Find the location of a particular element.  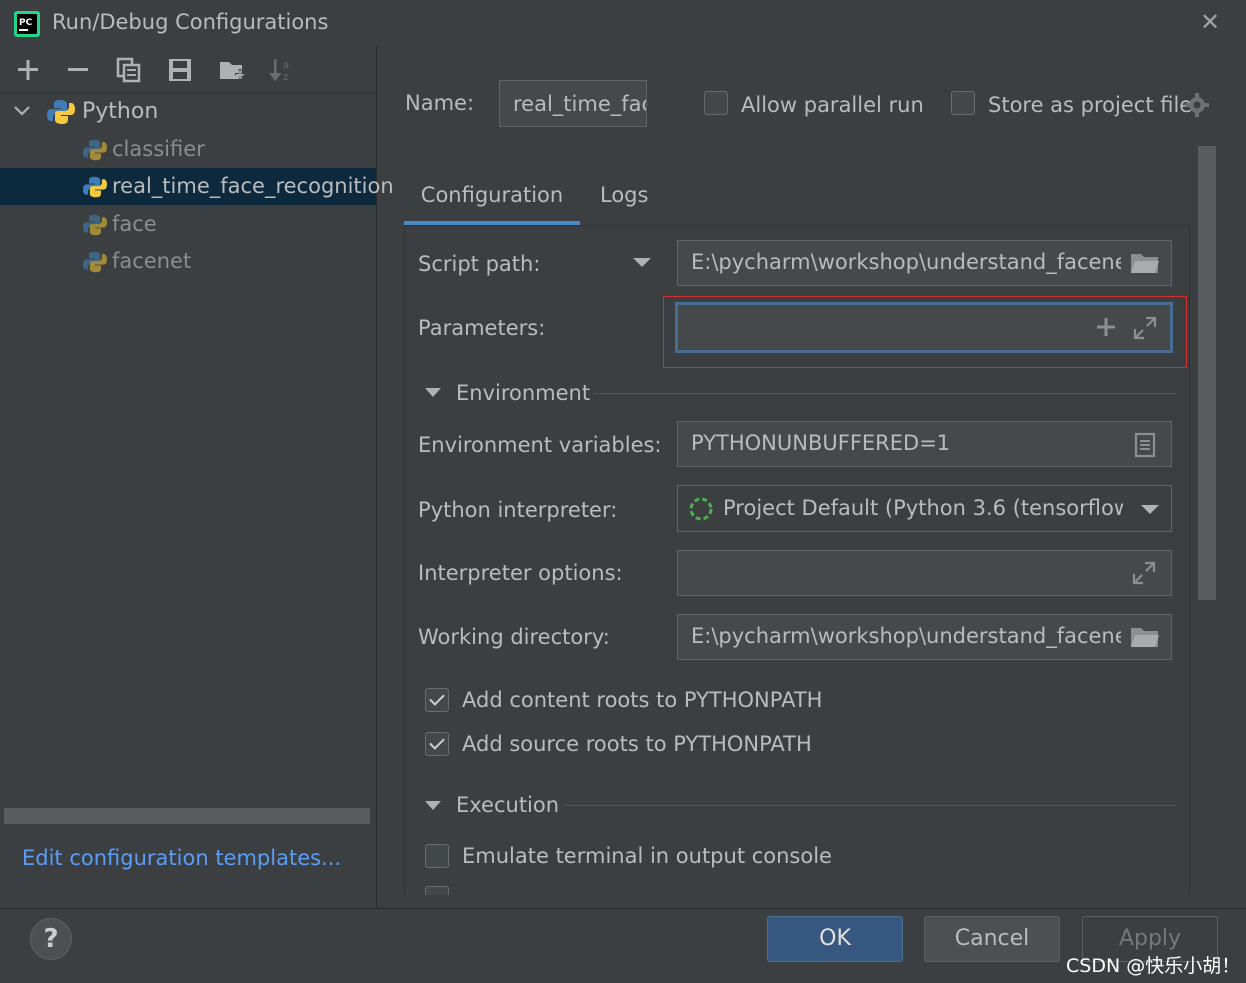

svg-text: a is located at coordinates (286, 65).